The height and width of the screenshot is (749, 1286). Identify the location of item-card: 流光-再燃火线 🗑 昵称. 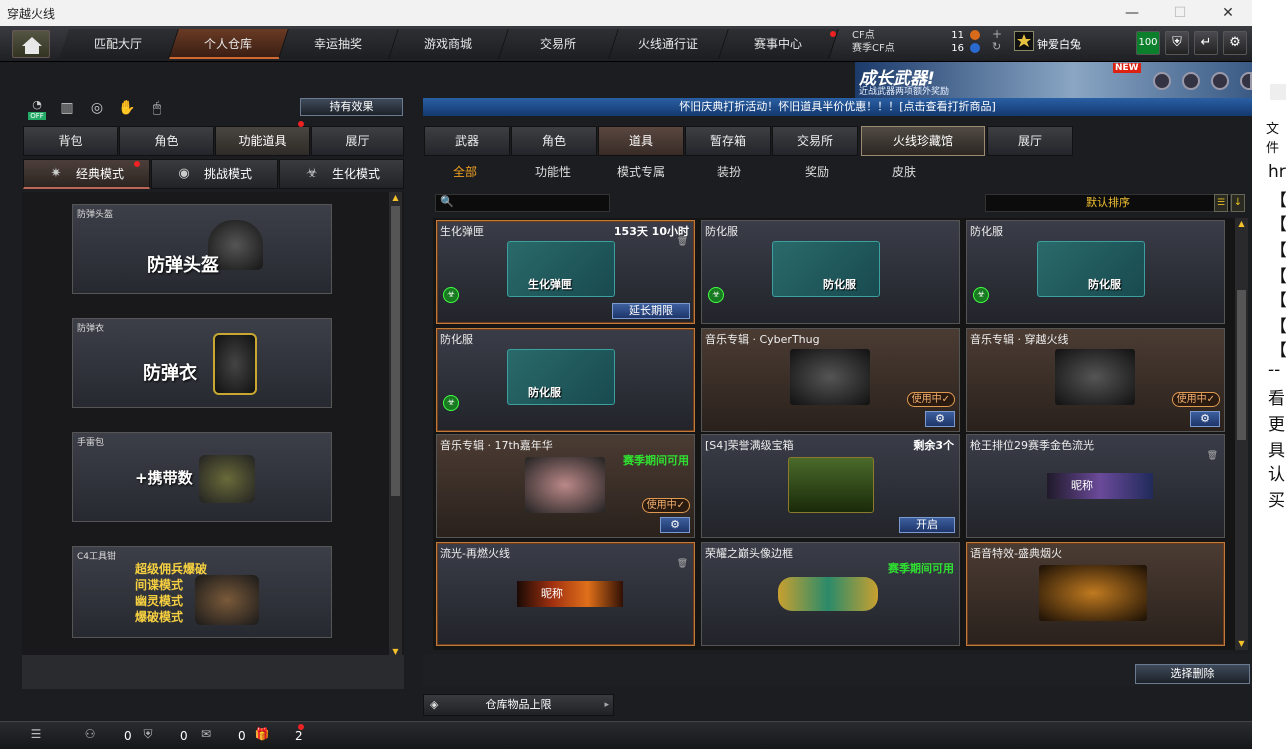
(565, 594).